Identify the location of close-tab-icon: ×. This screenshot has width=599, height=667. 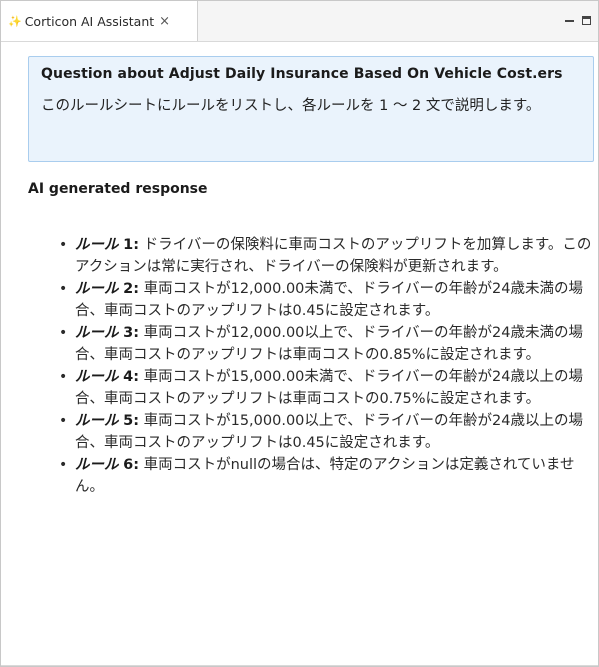
(164, 21).